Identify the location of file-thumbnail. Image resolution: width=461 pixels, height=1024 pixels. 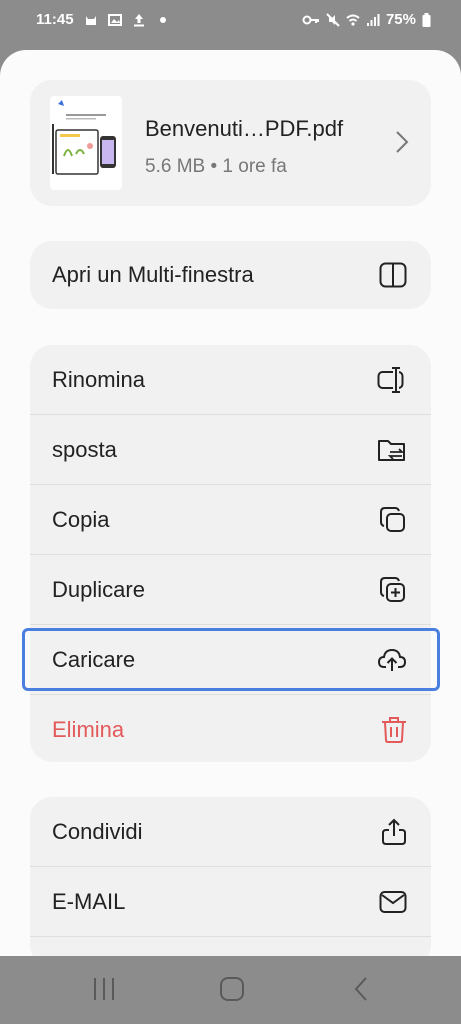
(86, 143).